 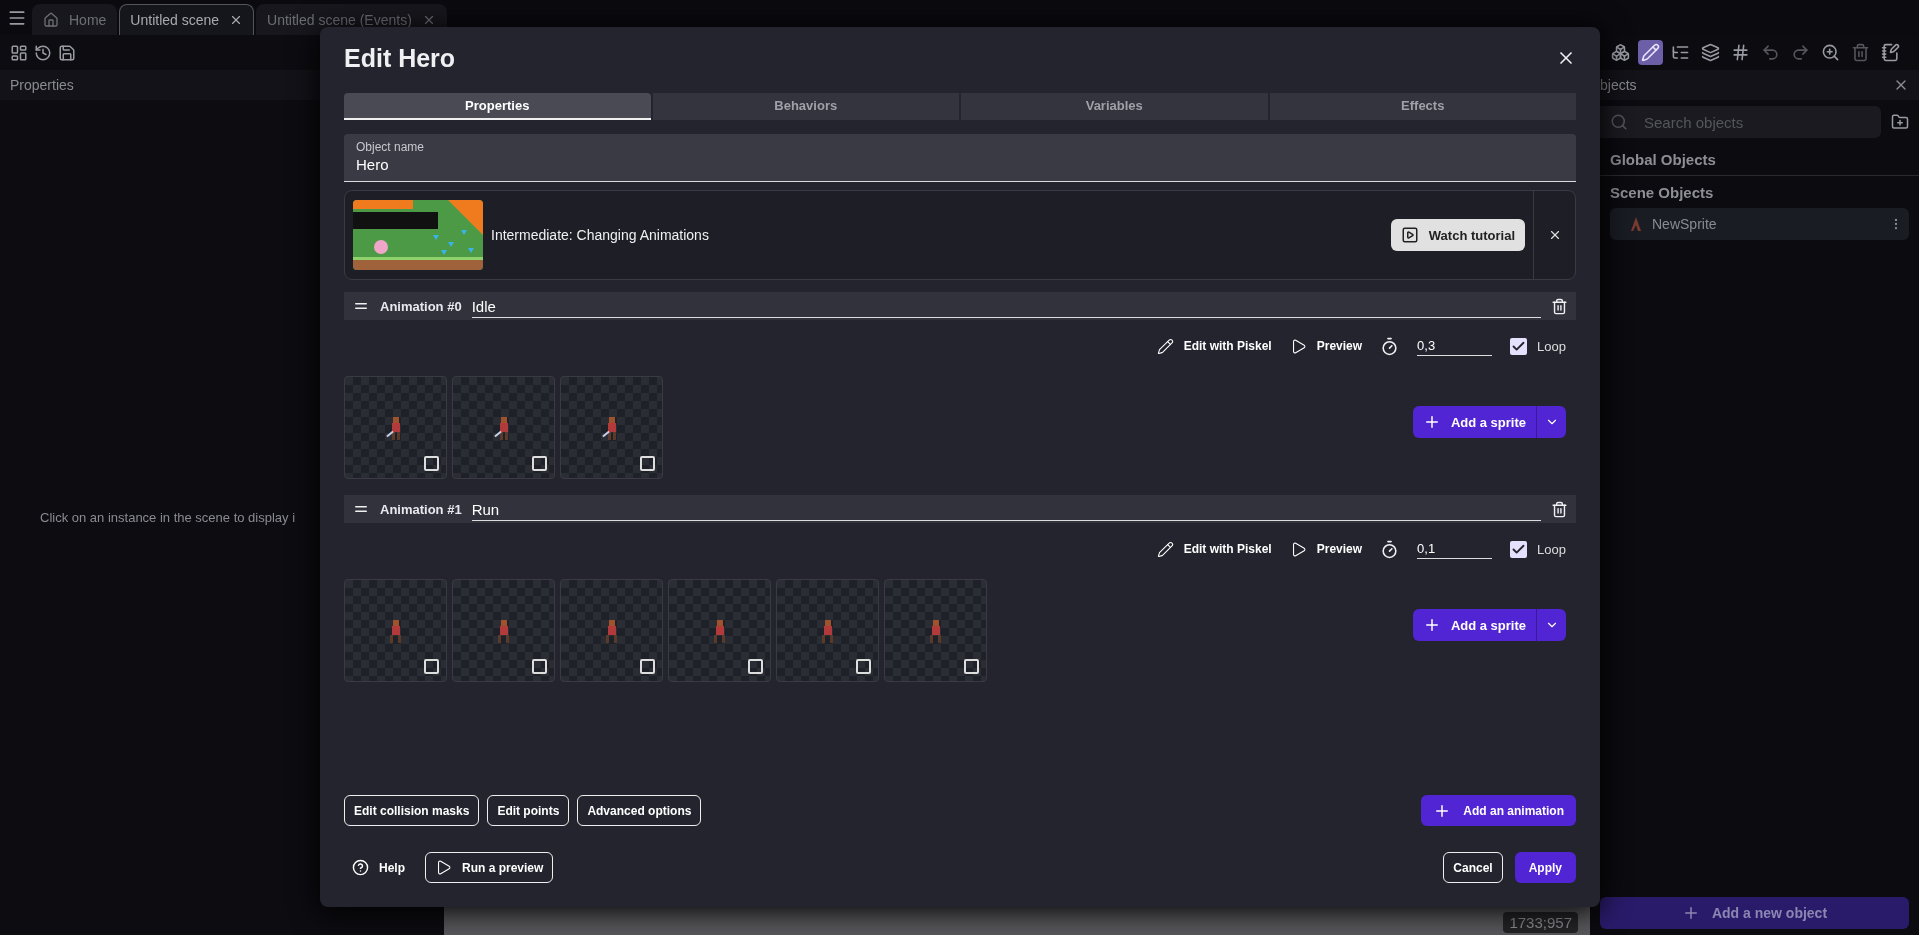 What do you see at coordinates (489, 867) in the screenshot?
I see `run-preview-button: Run a preview` at bounding box center [489, 867].